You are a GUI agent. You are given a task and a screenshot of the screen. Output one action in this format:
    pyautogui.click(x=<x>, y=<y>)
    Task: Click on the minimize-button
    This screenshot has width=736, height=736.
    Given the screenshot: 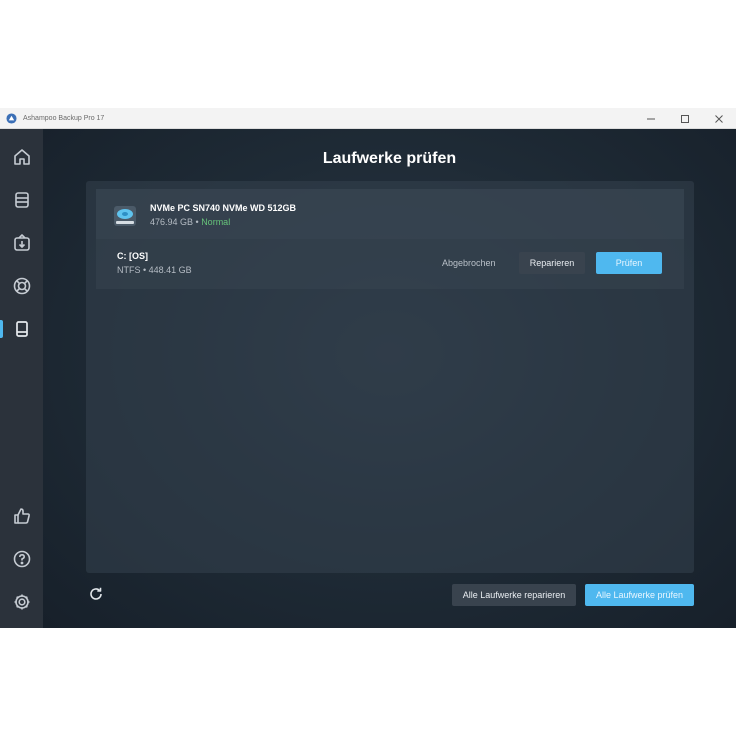 What is the action you would take?
    pyautogui.click(x=651, y=118)
    